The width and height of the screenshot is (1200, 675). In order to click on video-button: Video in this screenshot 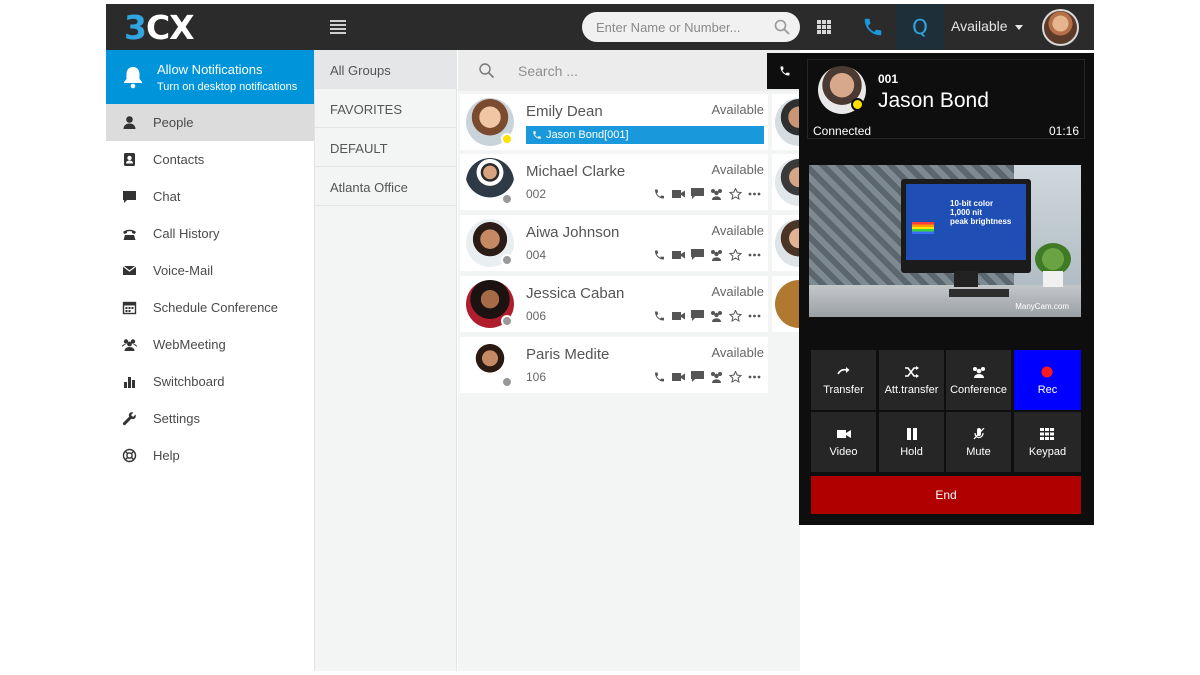, I will do `click(843, 442)`.